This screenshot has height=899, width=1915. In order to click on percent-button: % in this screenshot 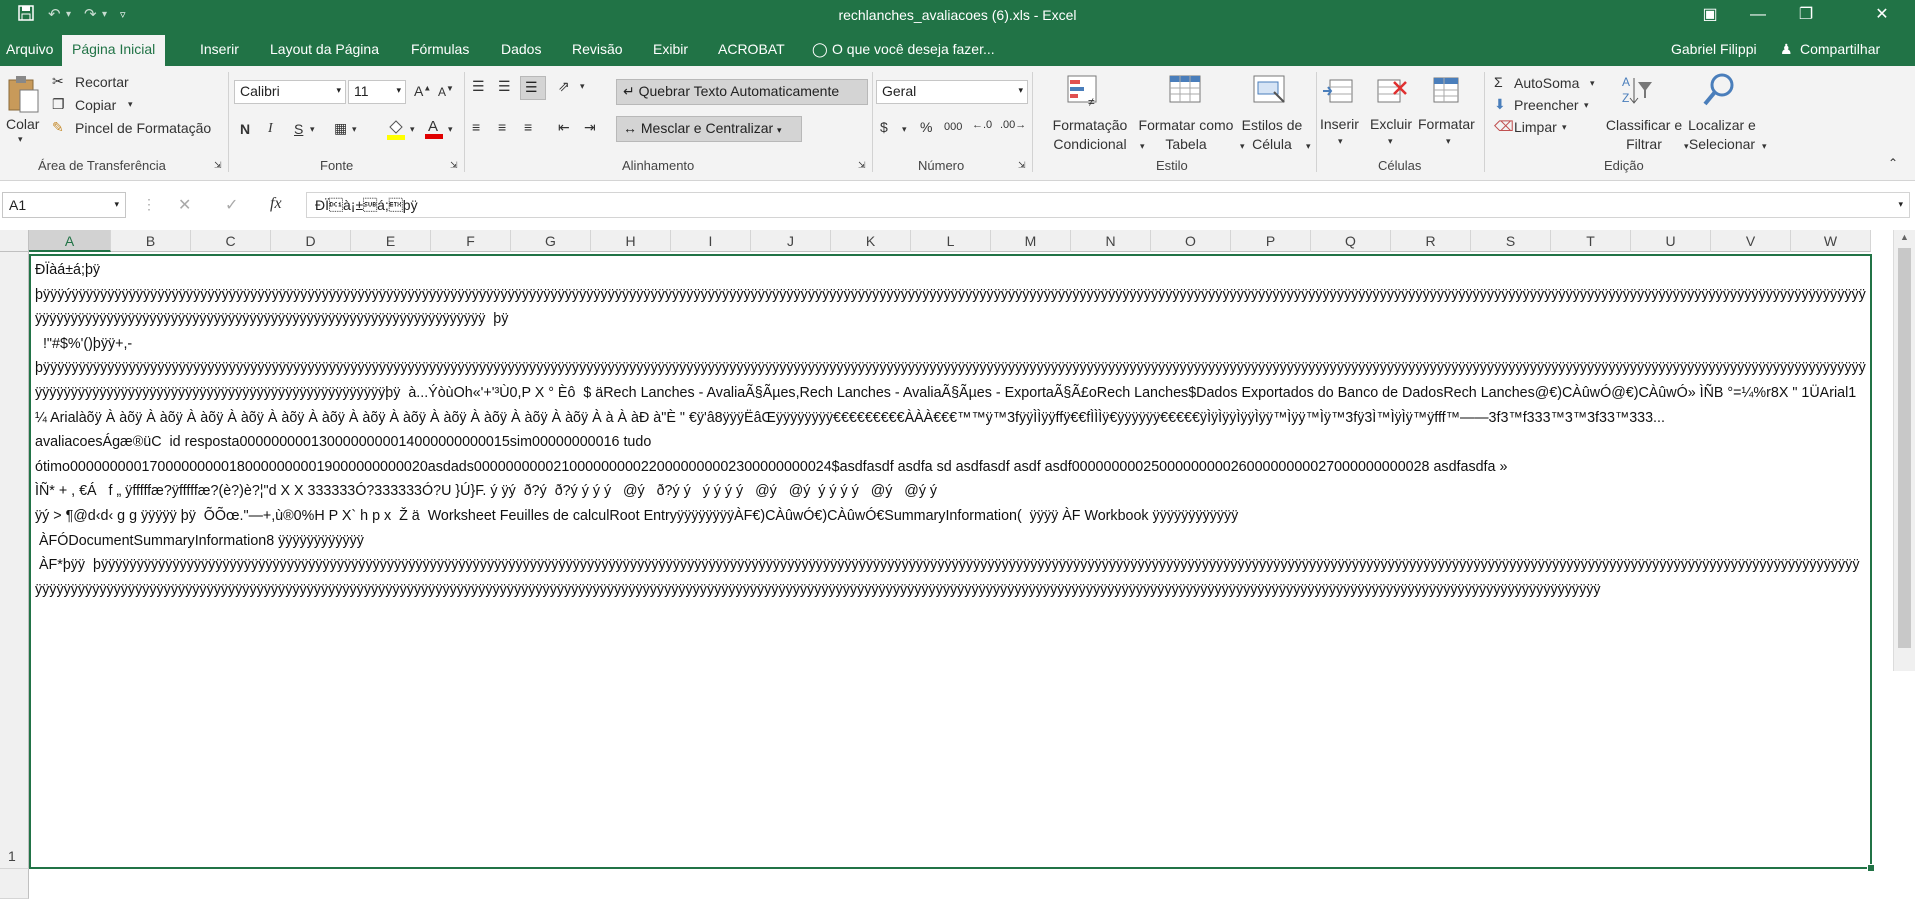, I will do `click(926, 127)`.